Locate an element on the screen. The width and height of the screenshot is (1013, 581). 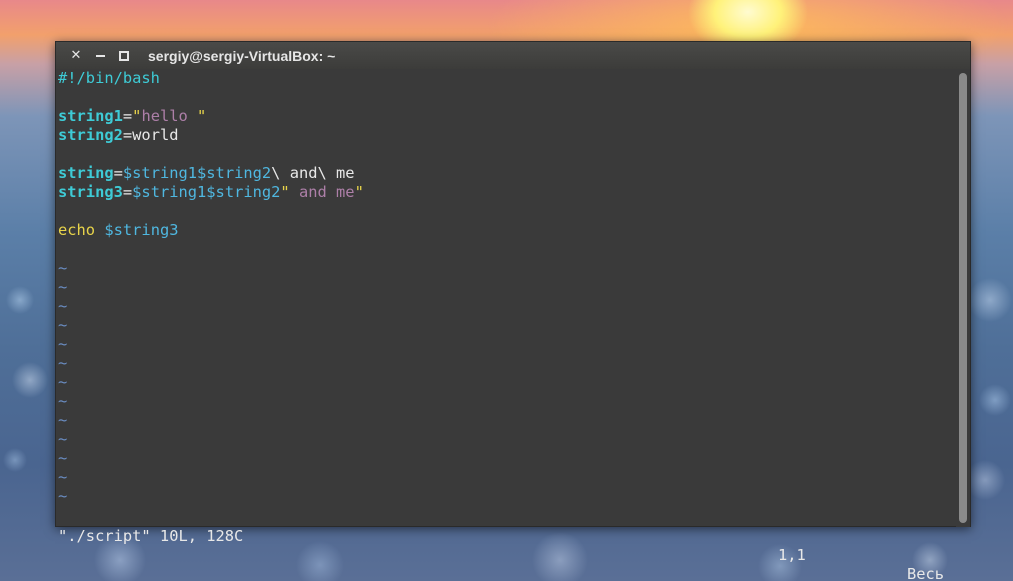
minimize-button is located at coordinates (100, 56).